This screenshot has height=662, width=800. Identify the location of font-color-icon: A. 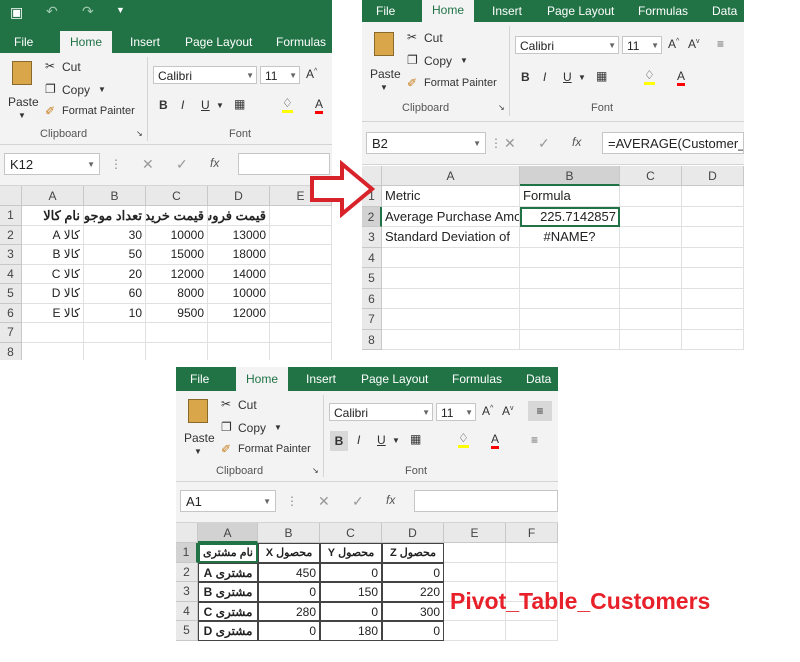
(319, 105).